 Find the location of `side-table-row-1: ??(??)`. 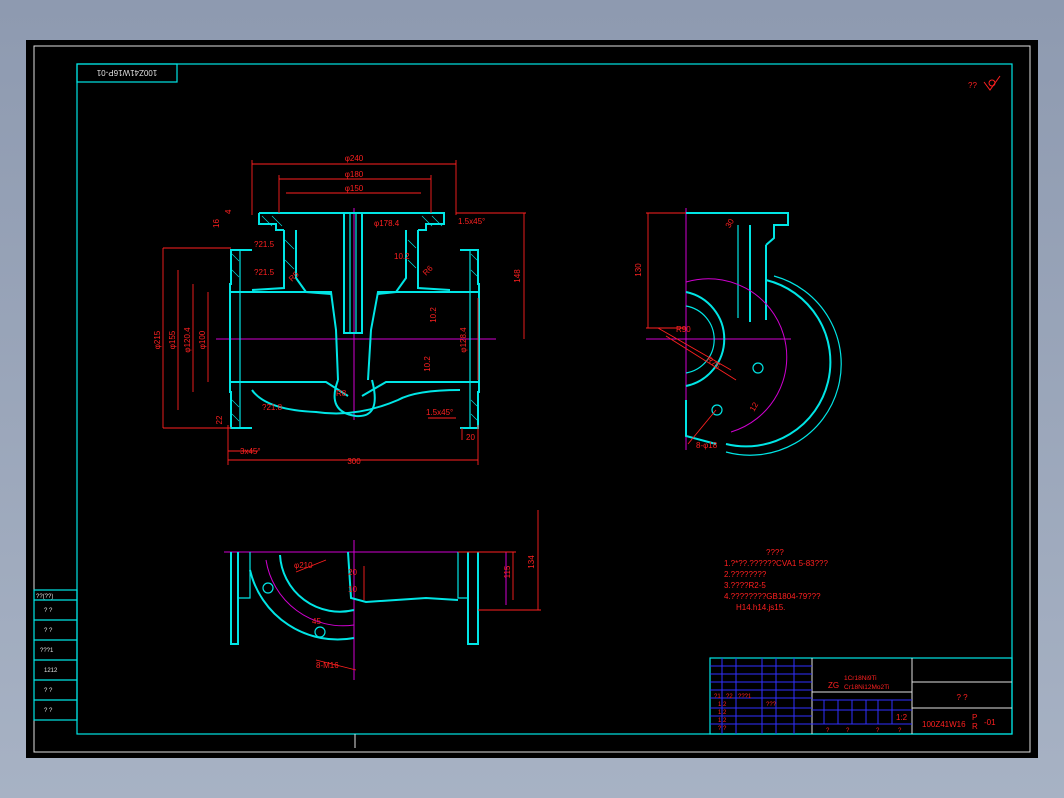

side-table-row-1: ??(??) is located at coordinates (44, 597).